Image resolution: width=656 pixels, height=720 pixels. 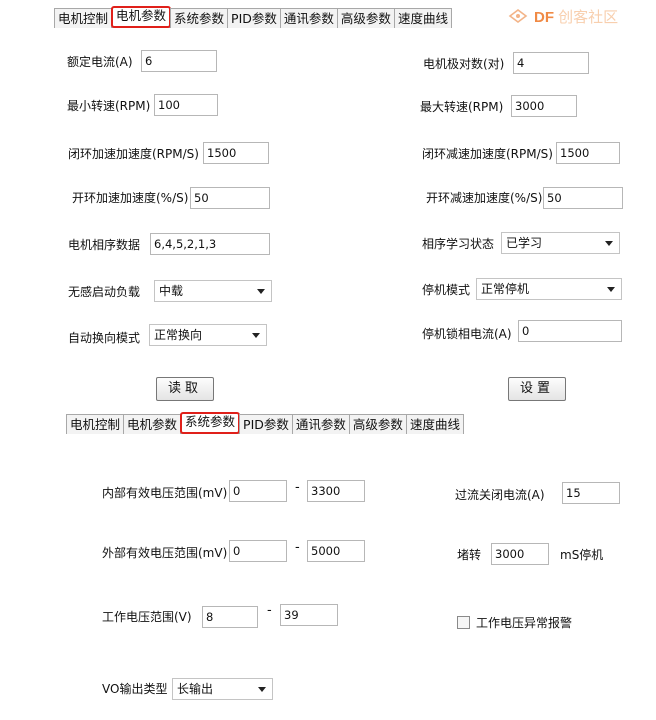 I want to click on df-logo-icon, so click(x=518, y=16).